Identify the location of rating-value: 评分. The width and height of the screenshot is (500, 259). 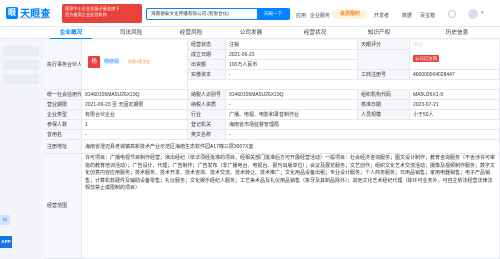
(418, 44).